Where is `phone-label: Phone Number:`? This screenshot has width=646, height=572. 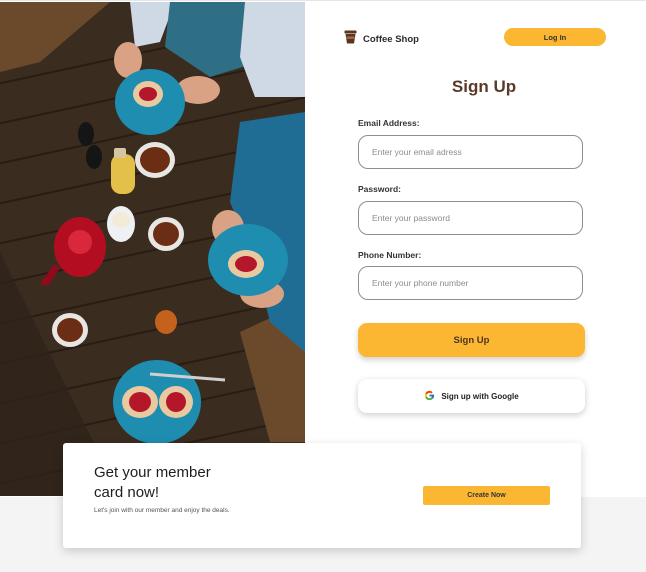
phone-label: Phone Number: is located at coordinates (390, 255).